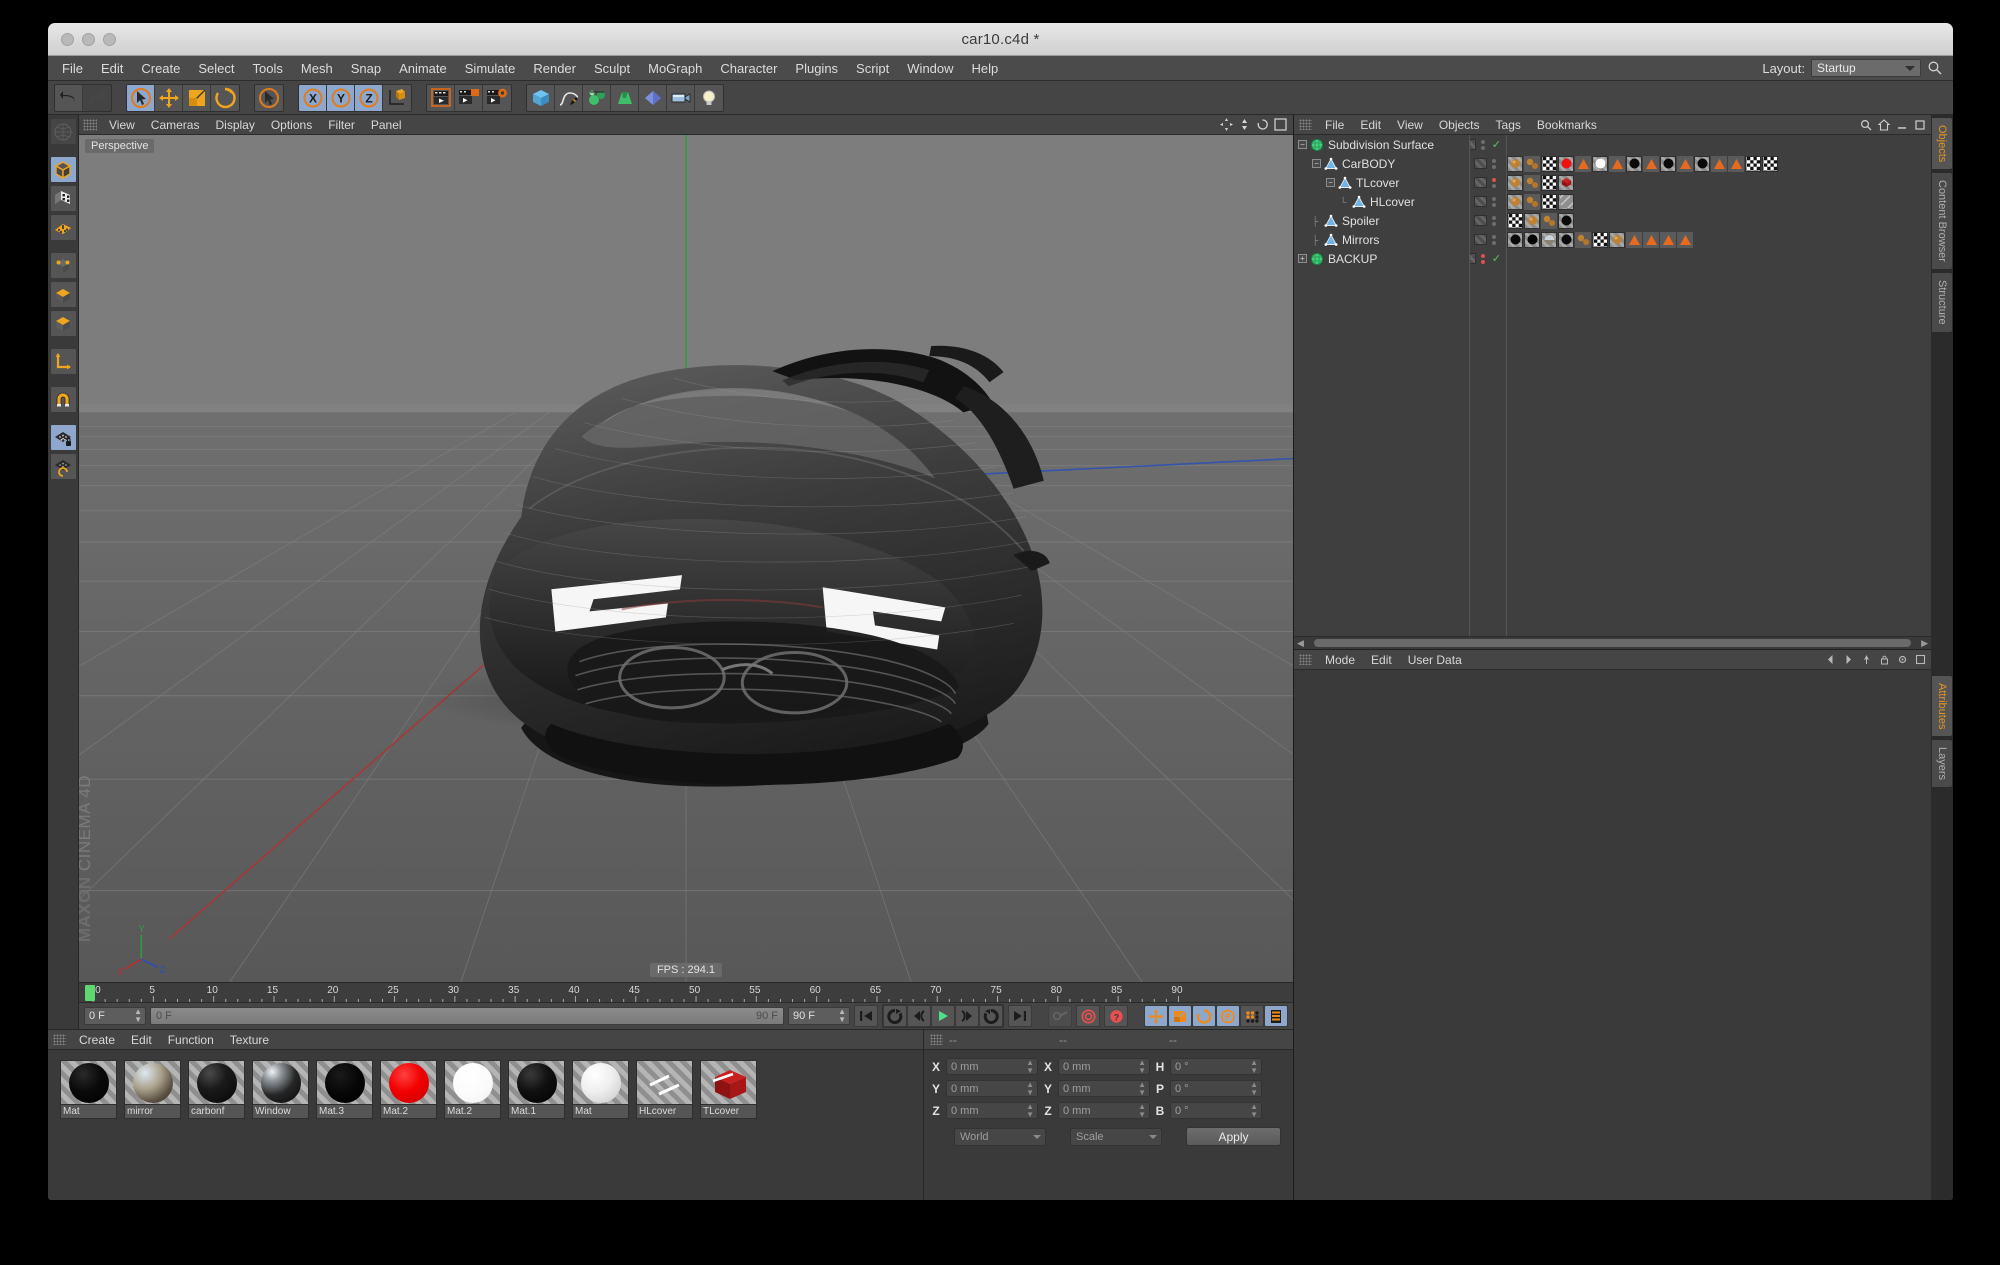  What do you see at coordinates (1866, 659) in the screenshot?
I see `pin-icon` at bounding box center [1866, 659].